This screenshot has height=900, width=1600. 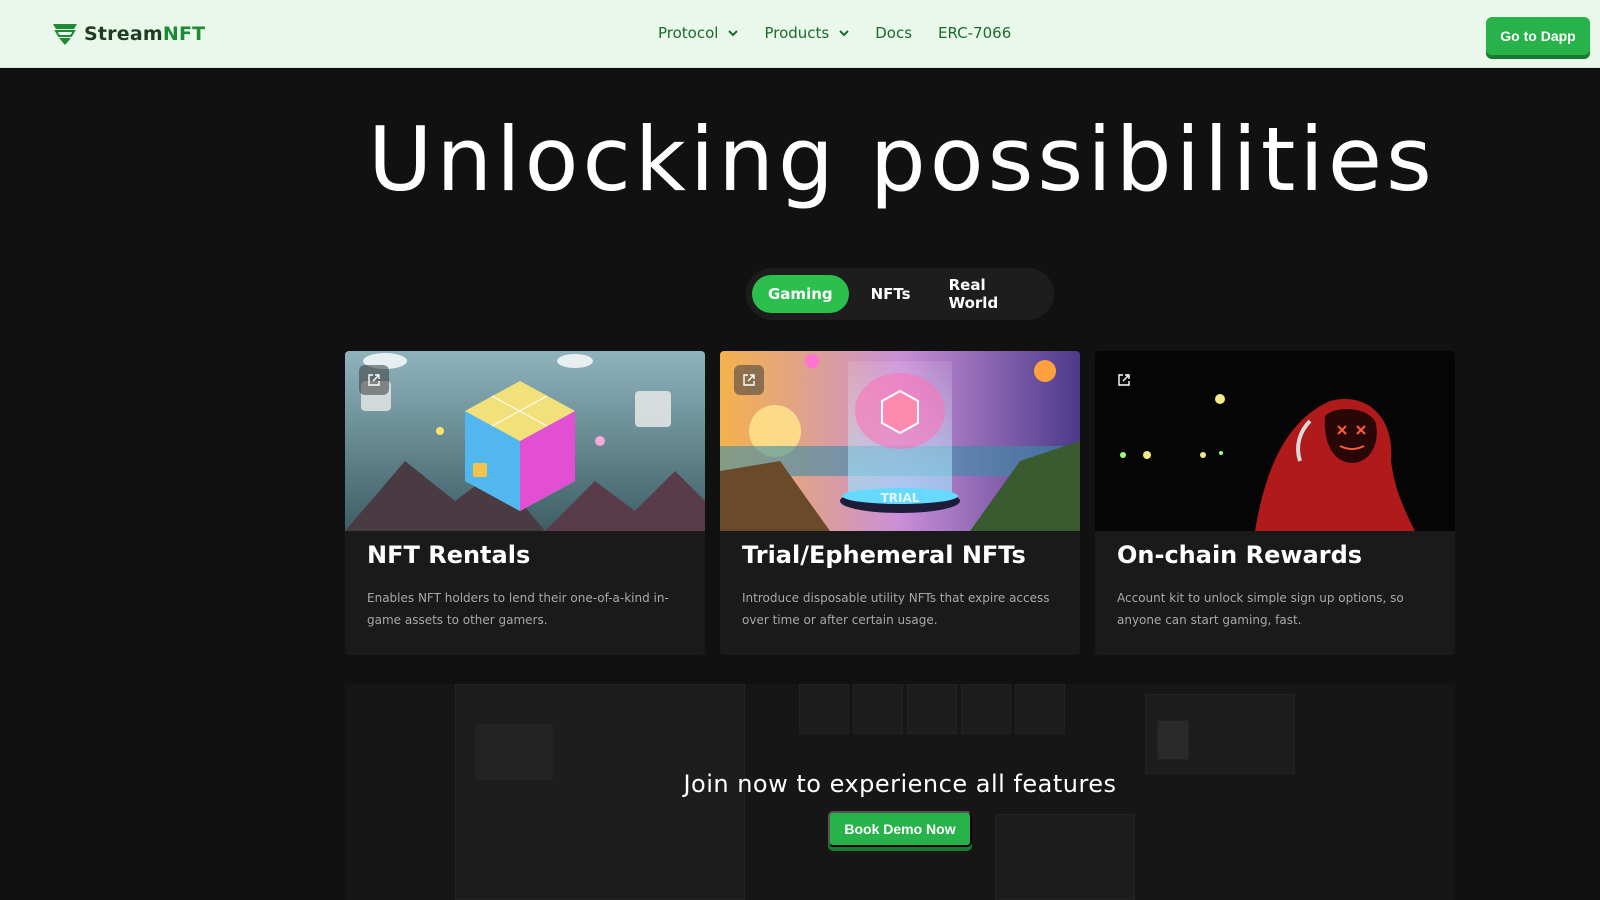 I want to click on card-title: NFT Rentals, so click(x=449, y=555).